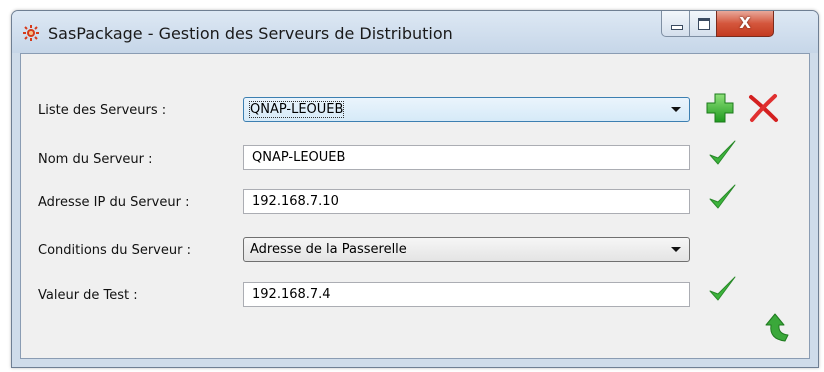 The image size is (824, 372). What do you see at coordinates (328, 249) in the screenshot?
I see `conditions-value: Adresse de la Passerelle` at bounding box center [328, 249].